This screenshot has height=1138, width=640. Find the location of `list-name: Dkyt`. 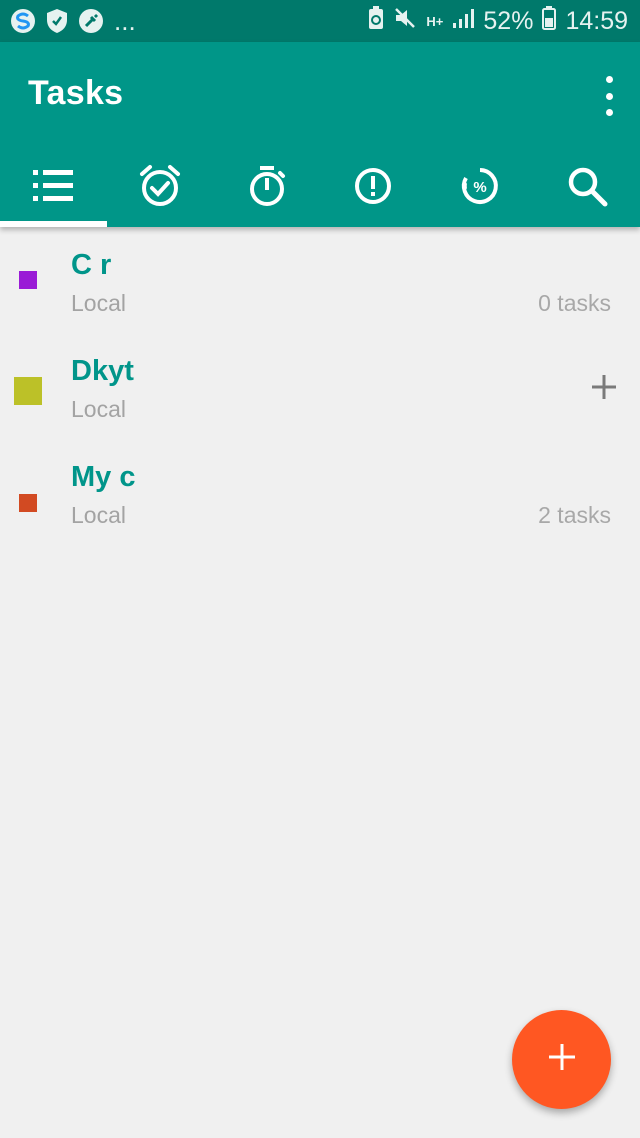

list-name: Dkyt is located at coordinates (102, 371).